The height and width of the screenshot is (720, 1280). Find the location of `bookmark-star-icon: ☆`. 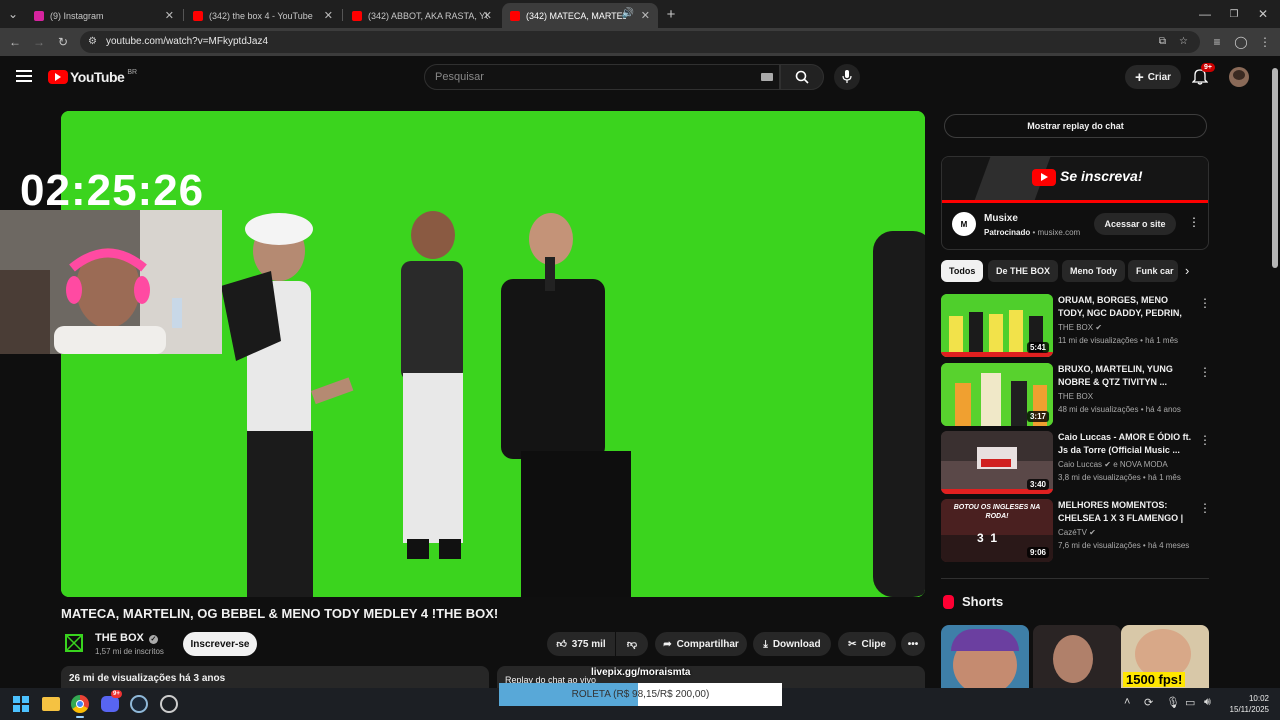

bookmark-star-icon: ☆ is located at coordinates (1183, 42).